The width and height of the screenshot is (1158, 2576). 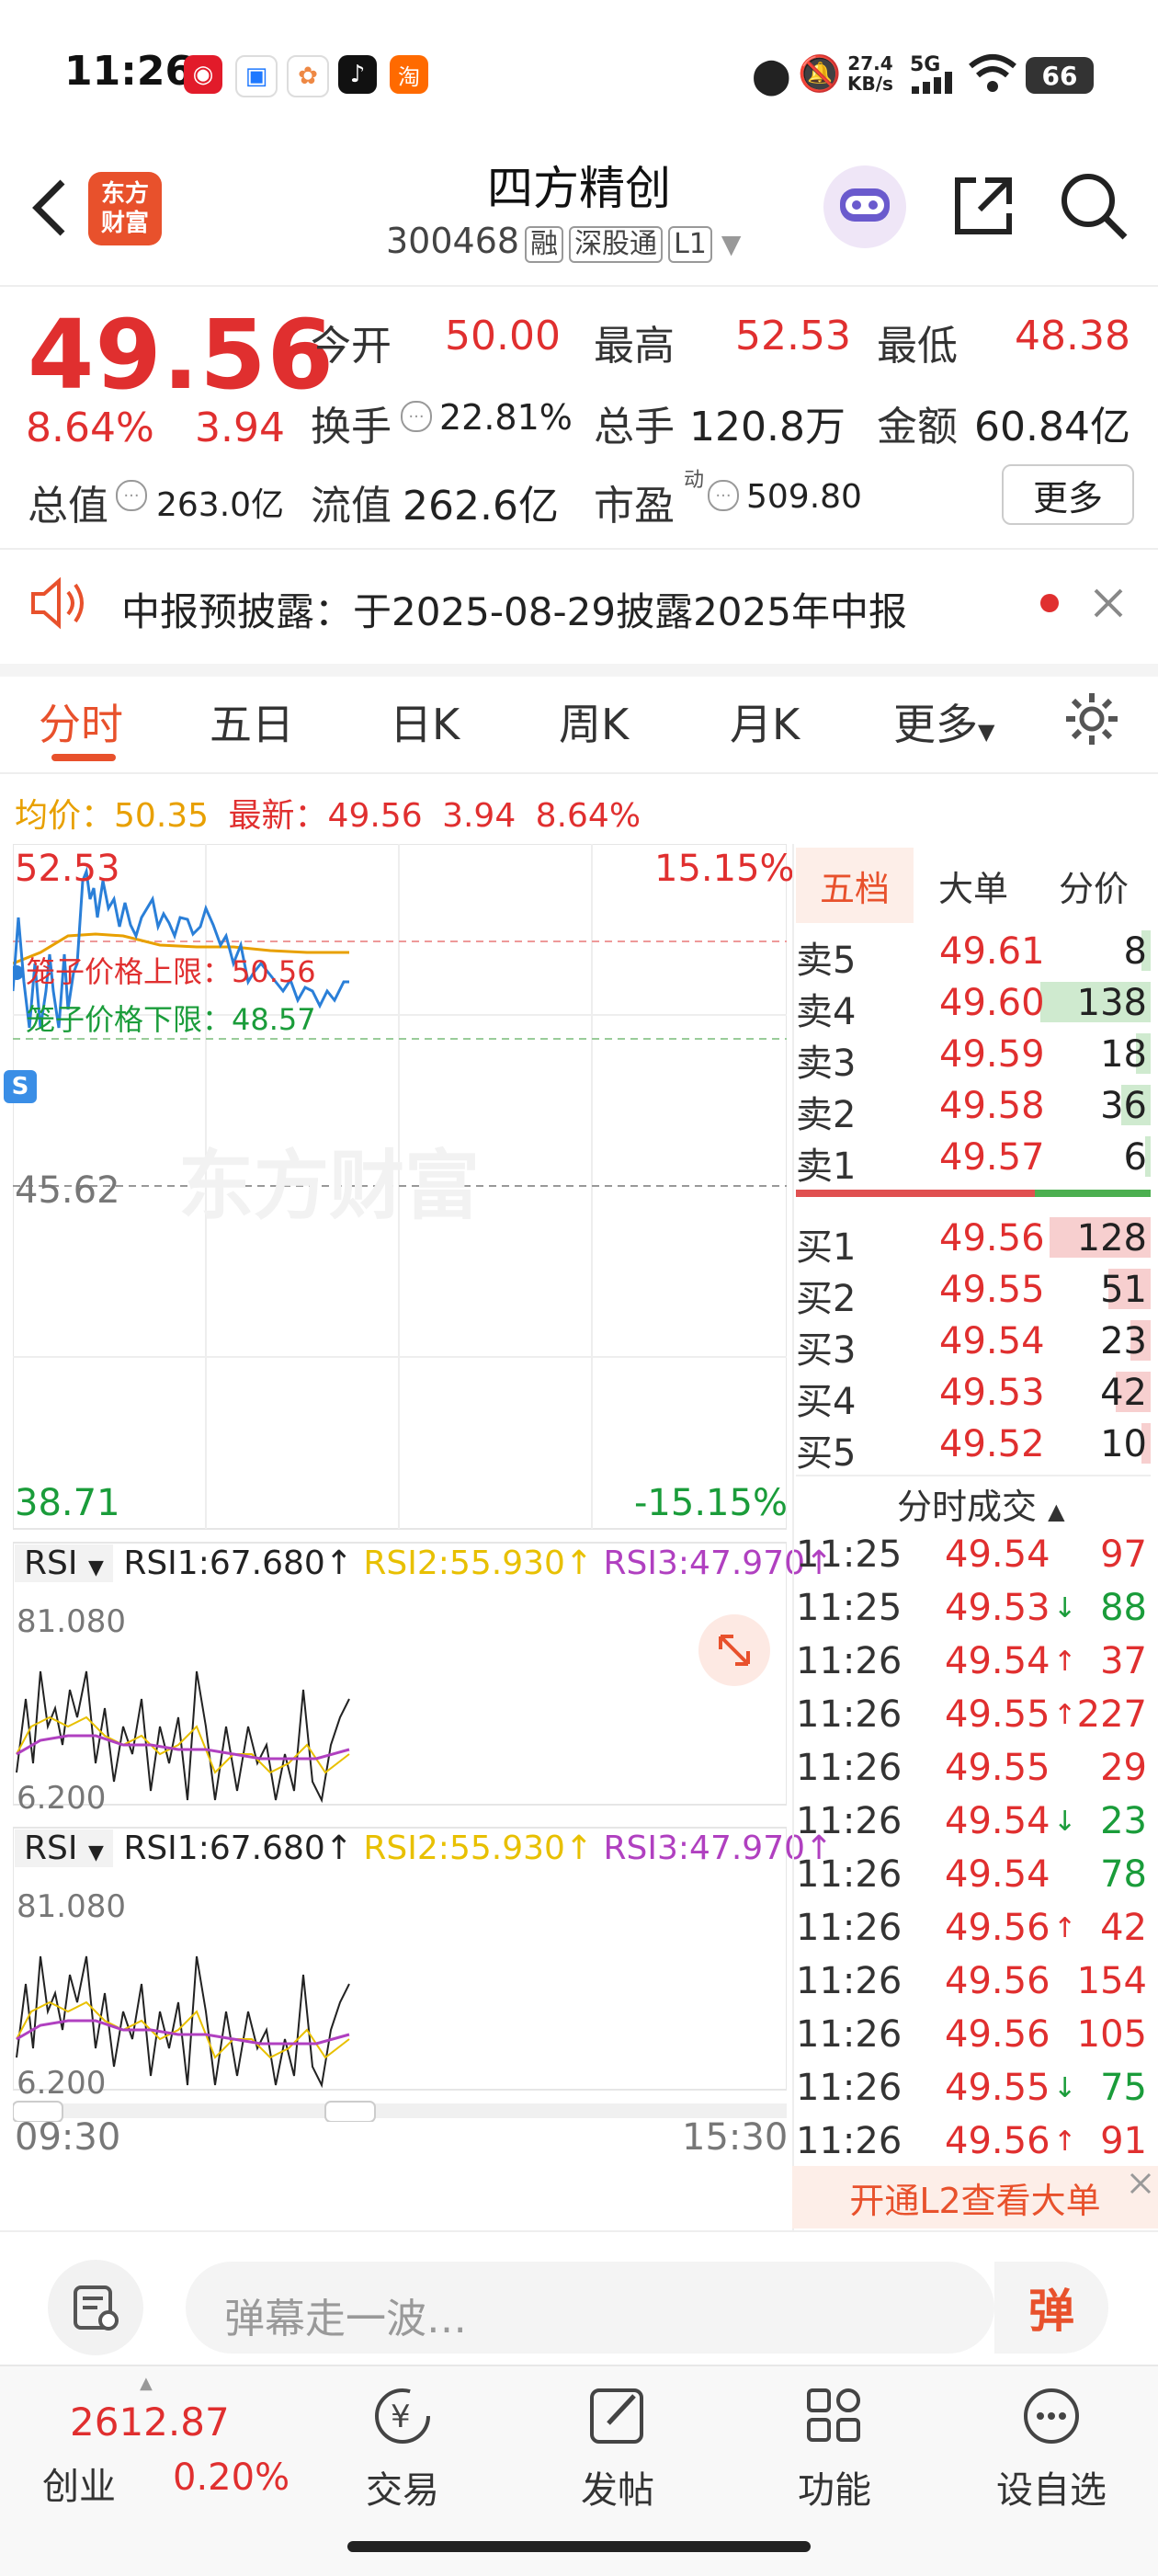 I want to click on stock-code-line: 300468 融深股通 L1 ▼, so click(x=563, y=242).